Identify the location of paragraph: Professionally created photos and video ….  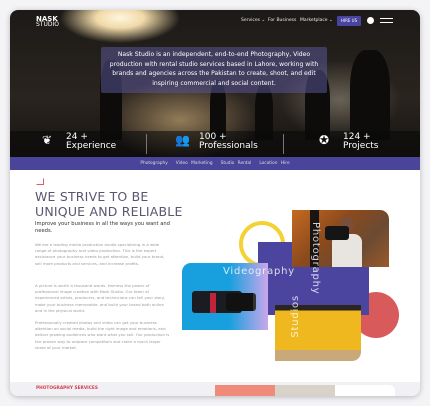
(102, 335).